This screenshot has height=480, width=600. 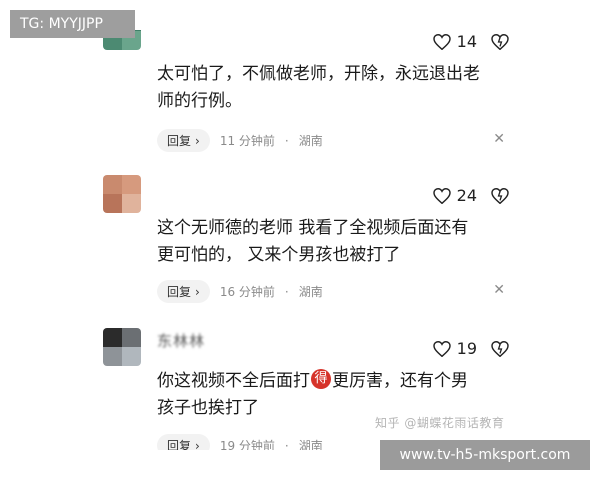 I want to click on site-url-banner: www.tv-h5-mksport.com, so click(x=485, y=455).